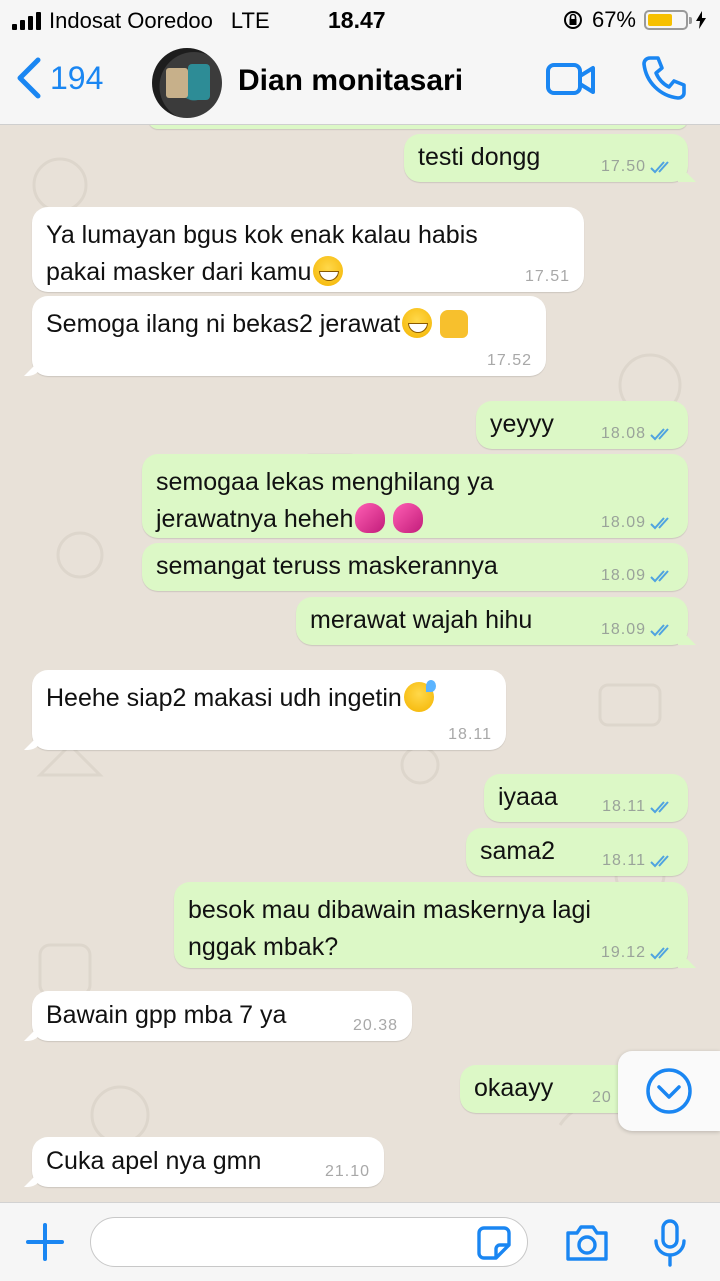 This screenshot has height=1281, width=720. Describe the element at coordinates (389, 910) in the screenshot. I see `message-text: besok mau dibawain maskernya lagi` at that location.